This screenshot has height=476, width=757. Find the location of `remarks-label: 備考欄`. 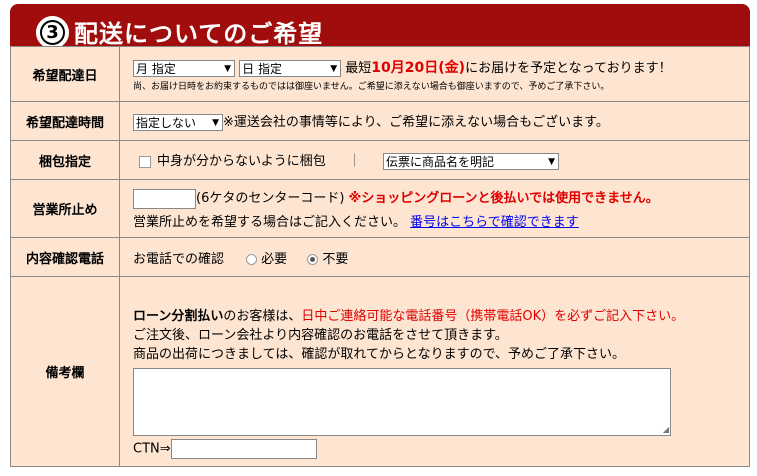

remarks-label: 備考欄 is located at coordinates (65, 371).